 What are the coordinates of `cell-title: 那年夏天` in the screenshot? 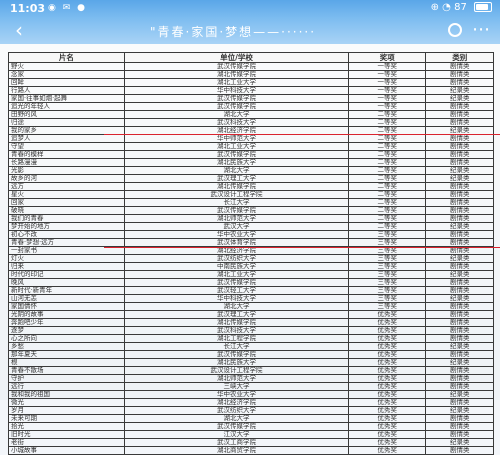 It's located at (66, 354).